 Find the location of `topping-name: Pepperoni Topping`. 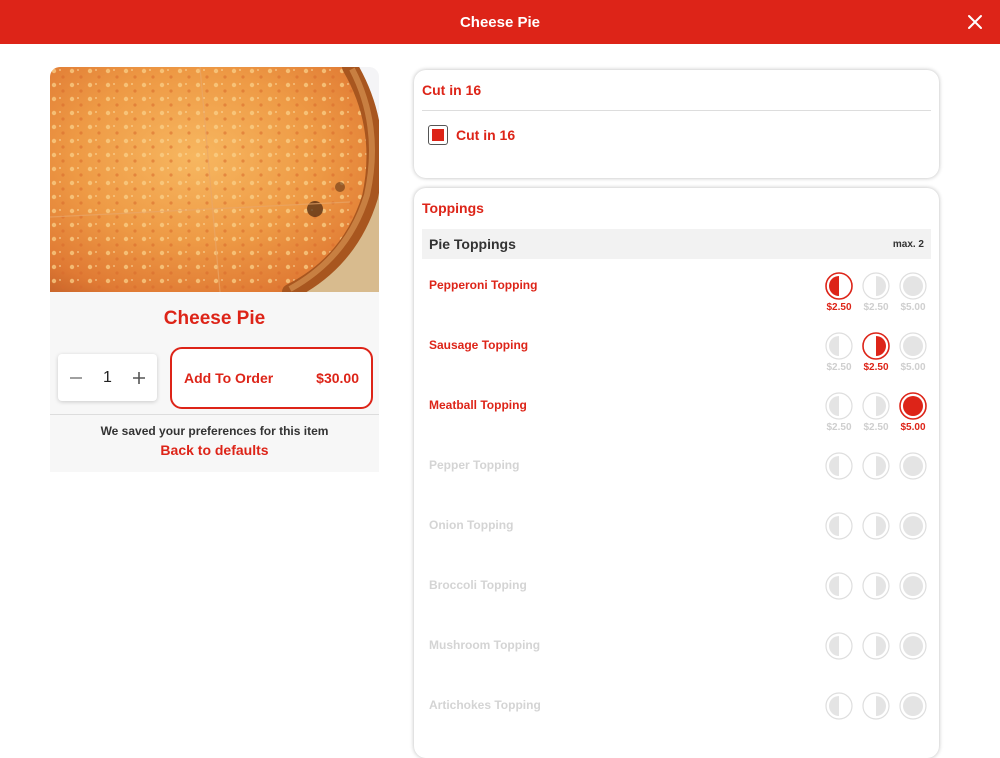

topping-name: Pepperoni Topping is located at coordinates (483, 285).